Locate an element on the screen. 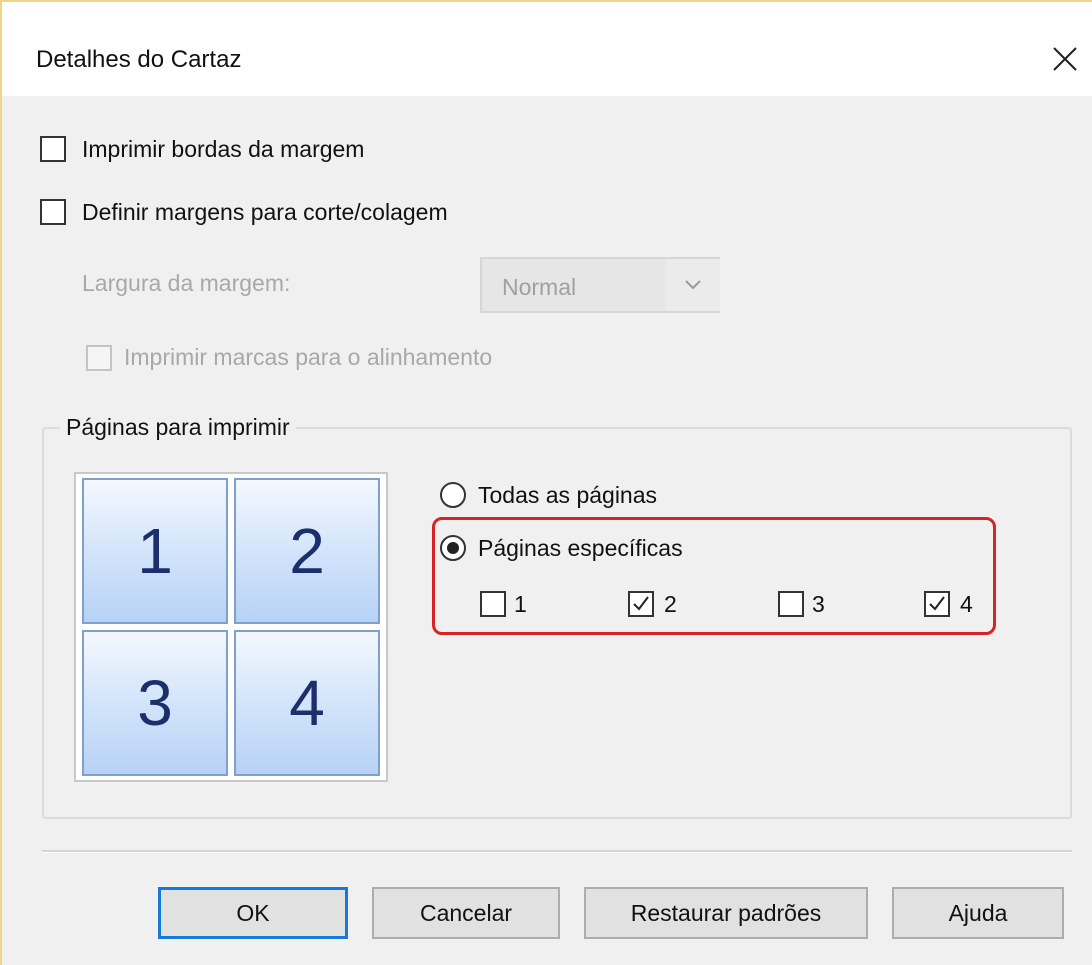 The width and height of the screenshot is (1092, 965). preview-tile-4: 4 is located at coordinates (307, 703).